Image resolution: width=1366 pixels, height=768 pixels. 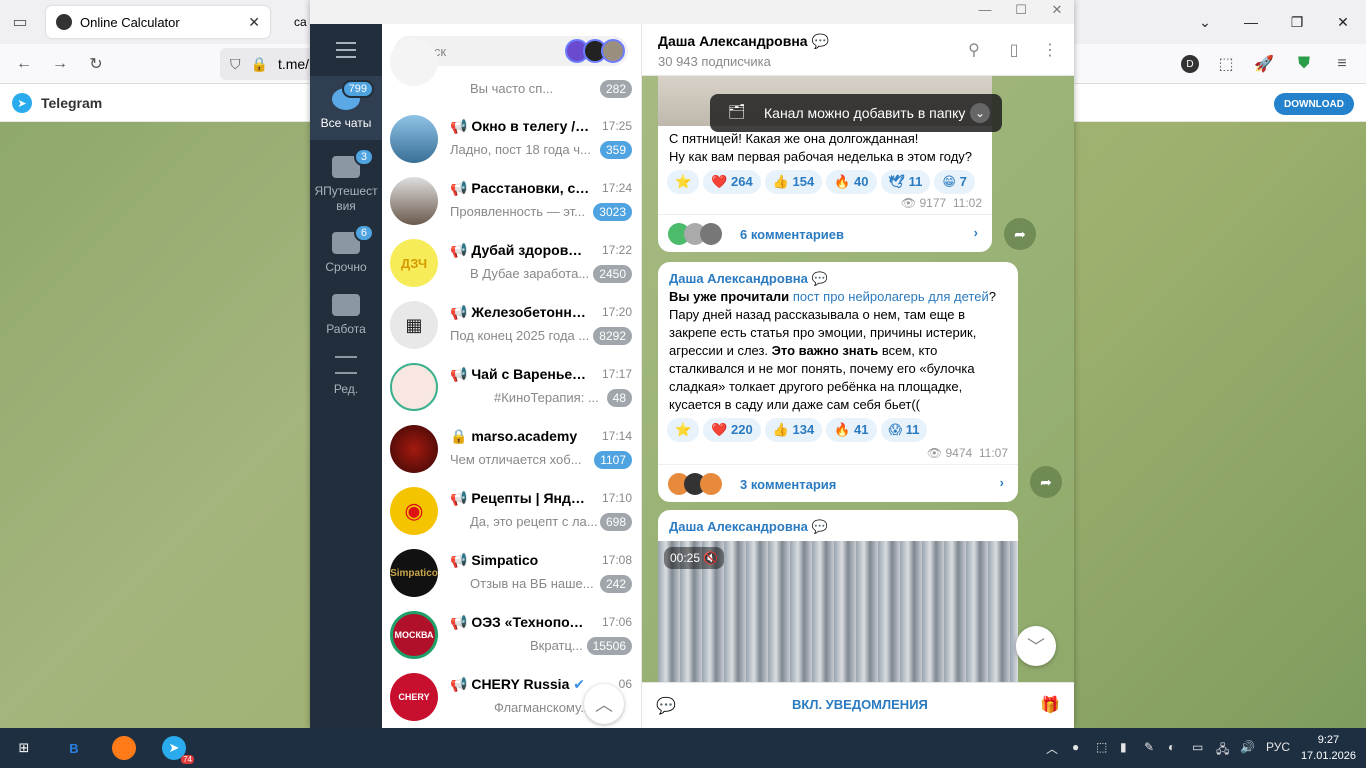 I want to click on firefox-icon, so click(x=124, y=748).